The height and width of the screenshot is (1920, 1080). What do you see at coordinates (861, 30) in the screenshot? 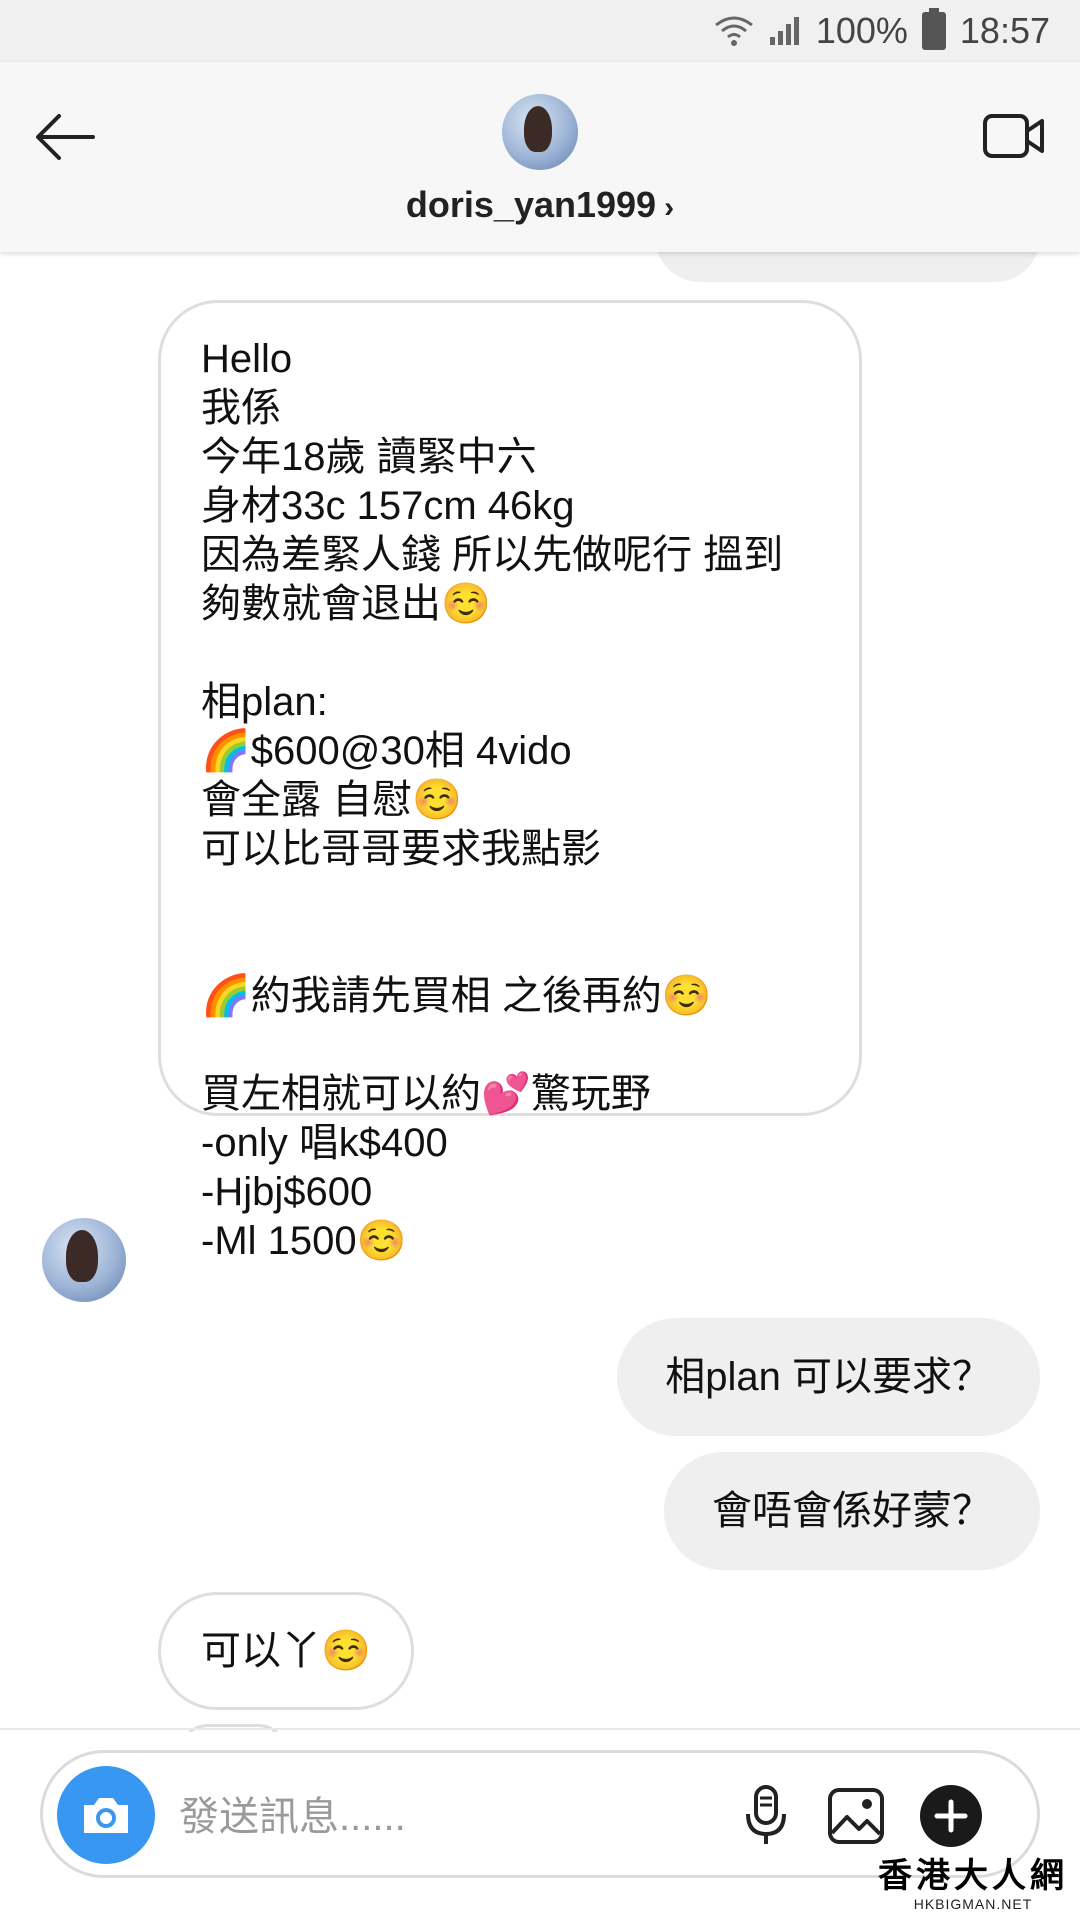
I see `battery-percent: 100%` at bounding box center [861, 30].